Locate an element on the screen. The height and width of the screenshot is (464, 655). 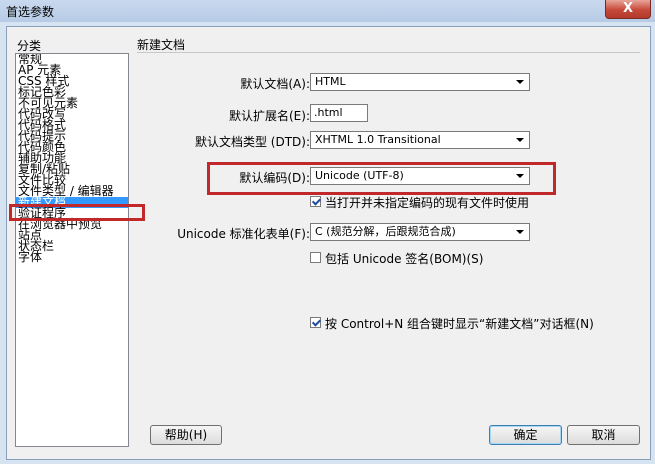
default-extension-input: .html is located at coordinates (339, 113).